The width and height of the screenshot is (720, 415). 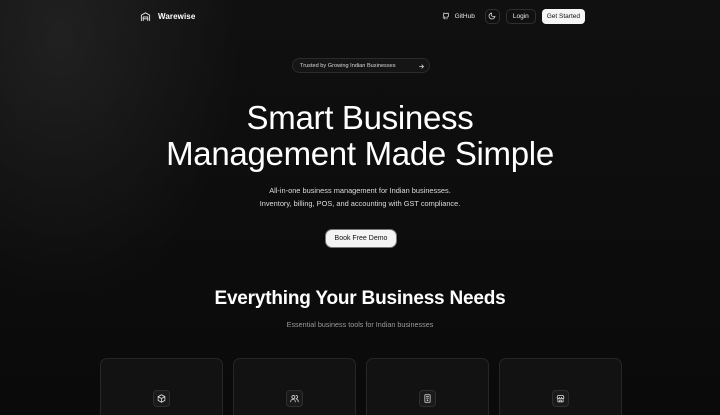 What do you see at coordinates (464, 16) in the screenshot?
I see `github-label: GitHub` at bounding box center [464, 16].